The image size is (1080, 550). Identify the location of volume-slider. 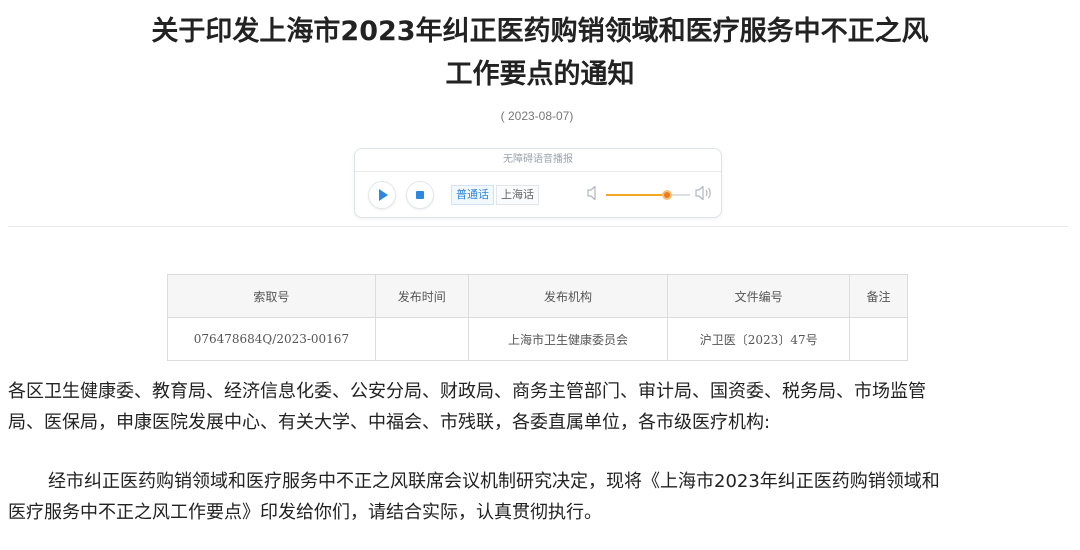
(648, 195).